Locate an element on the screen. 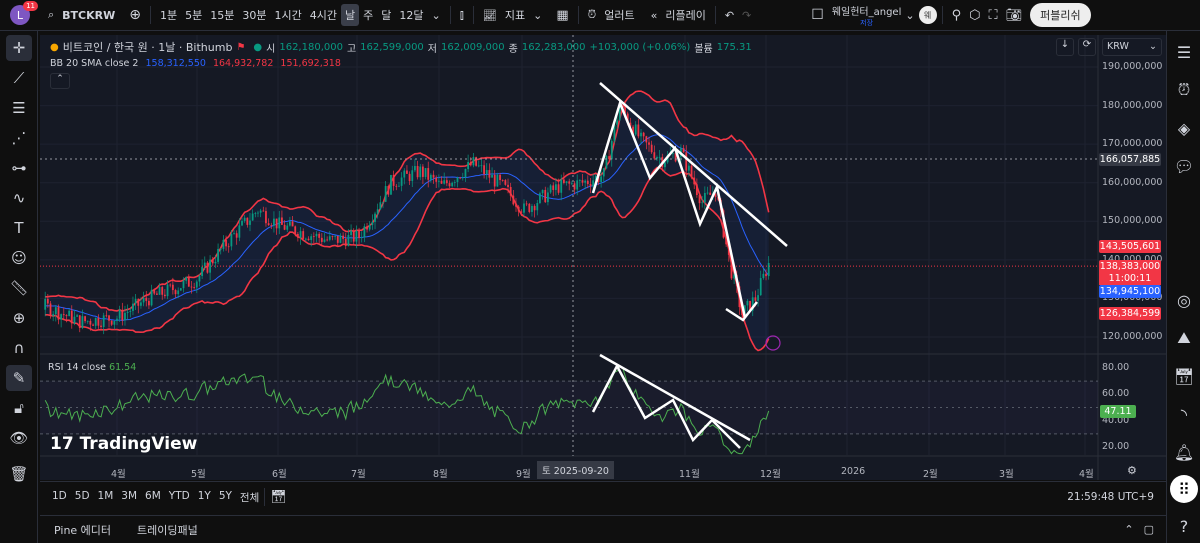  clock: 21:59:48 UTC+9 is located at coordinates (1110, 497).